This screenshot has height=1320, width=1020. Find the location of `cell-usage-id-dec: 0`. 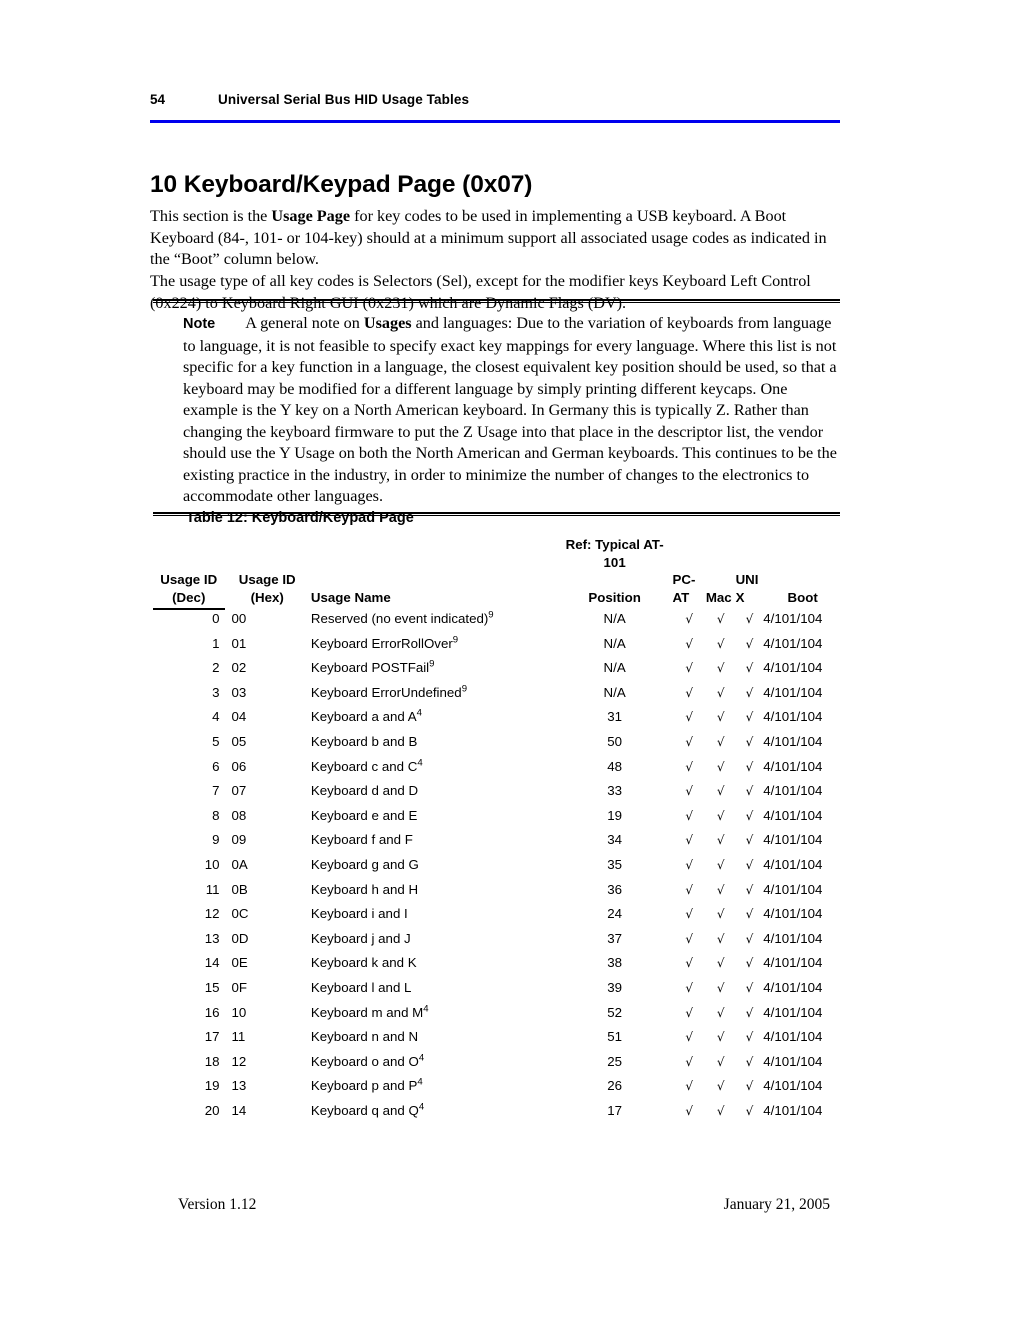

cell-usage-id-dec: 0 is located at coordinates (216, 618).